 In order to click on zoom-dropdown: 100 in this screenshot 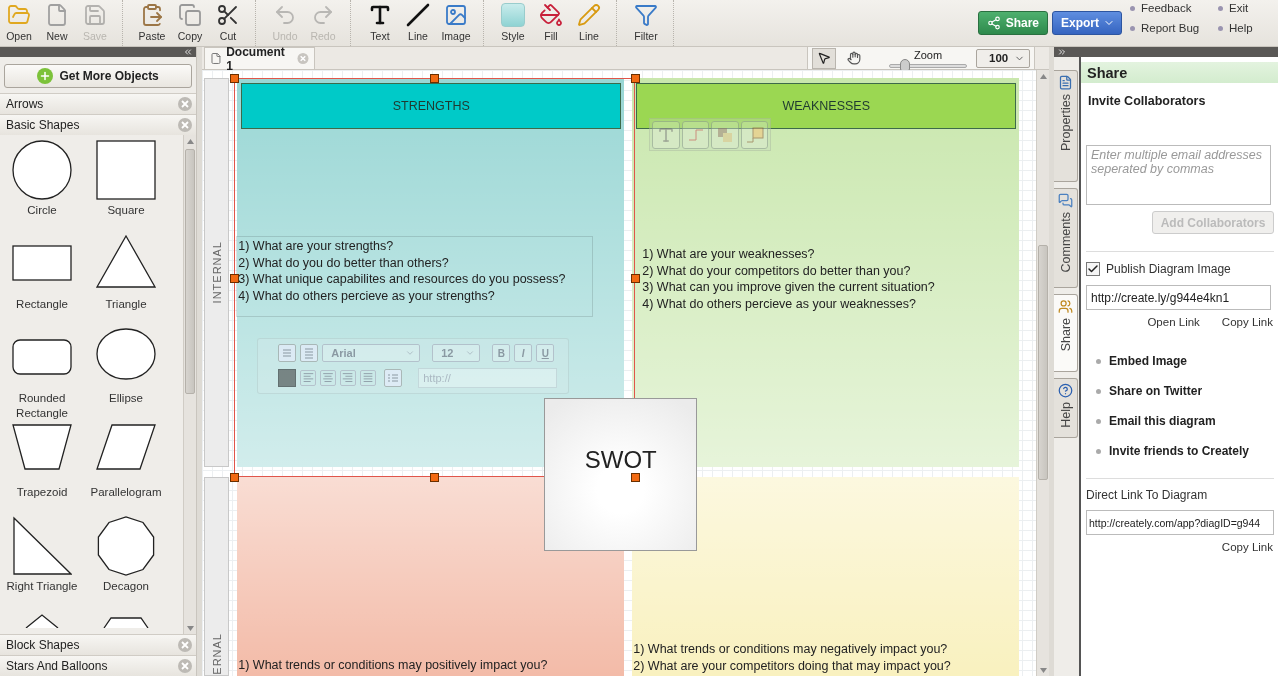, I will do `click(1003, 58)`.